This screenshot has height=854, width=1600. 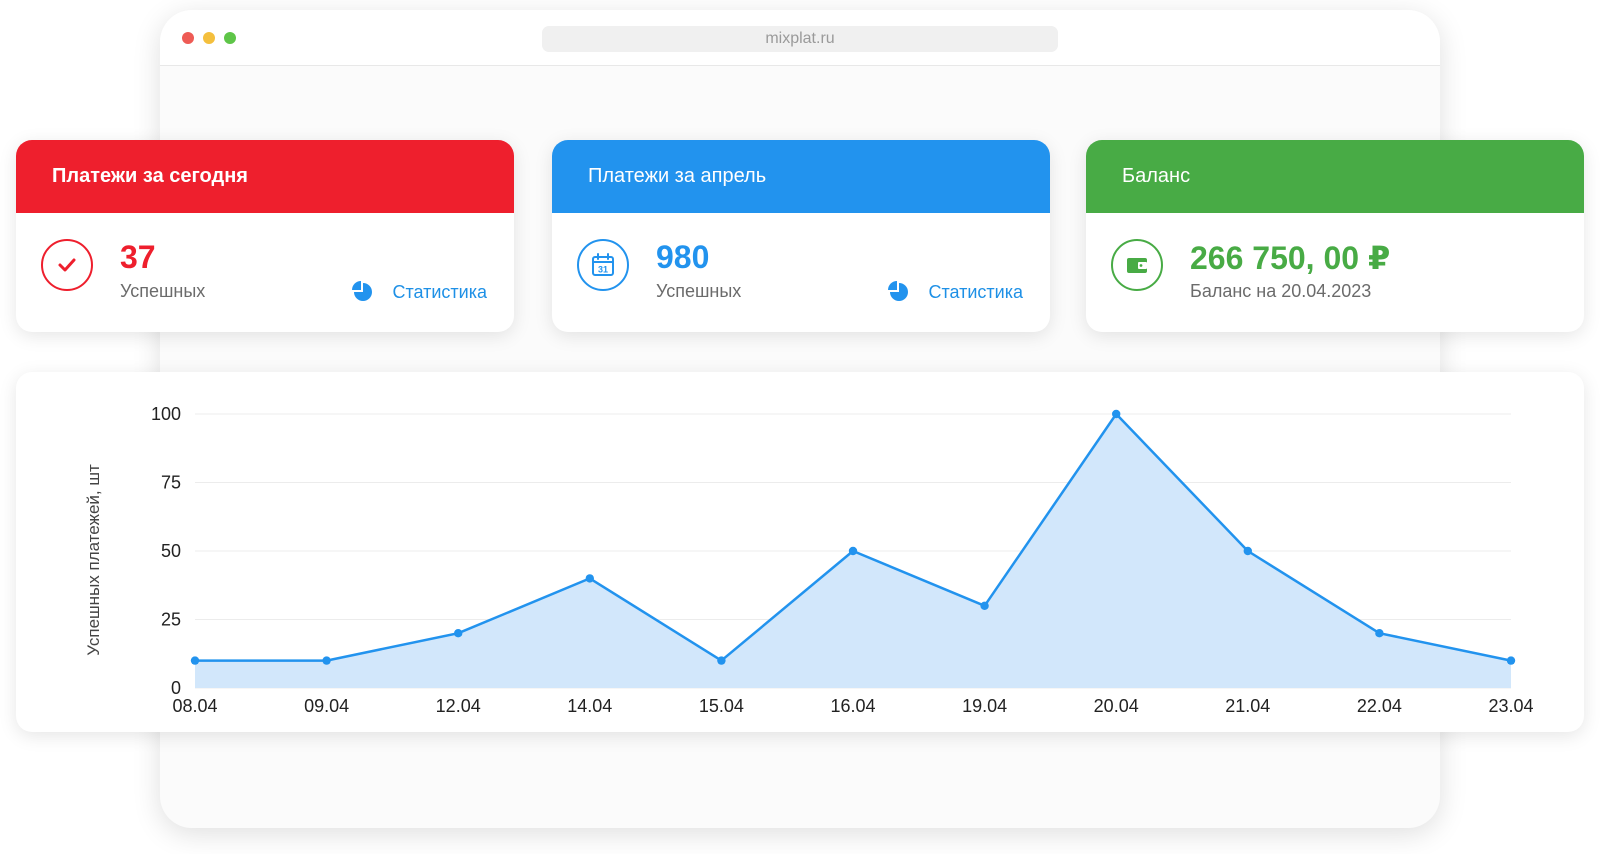 What do you see at coordinates (265, 176) in the screenshot?
I see `card-header: Платежи за сегодня` at bounding box center [265, 176].